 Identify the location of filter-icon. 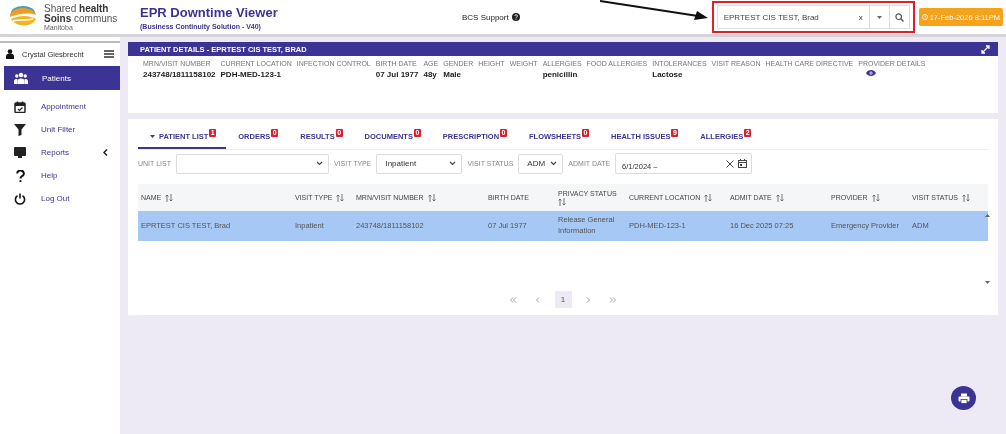
(20, 129).